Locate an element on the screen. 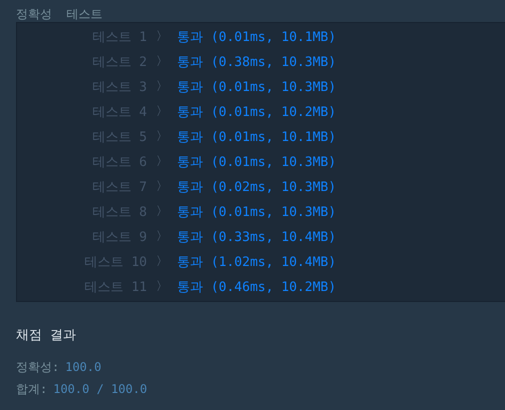 The image size is (505, 410). summary-label: 정확성: is located at coordinates (38, 367).